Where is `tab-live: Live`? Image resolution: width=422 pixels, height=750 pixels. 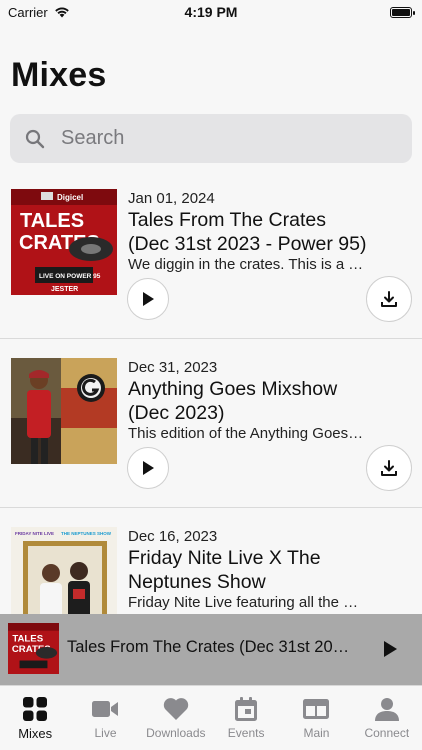 tab-live: Live is located at coordinates (105, 718).